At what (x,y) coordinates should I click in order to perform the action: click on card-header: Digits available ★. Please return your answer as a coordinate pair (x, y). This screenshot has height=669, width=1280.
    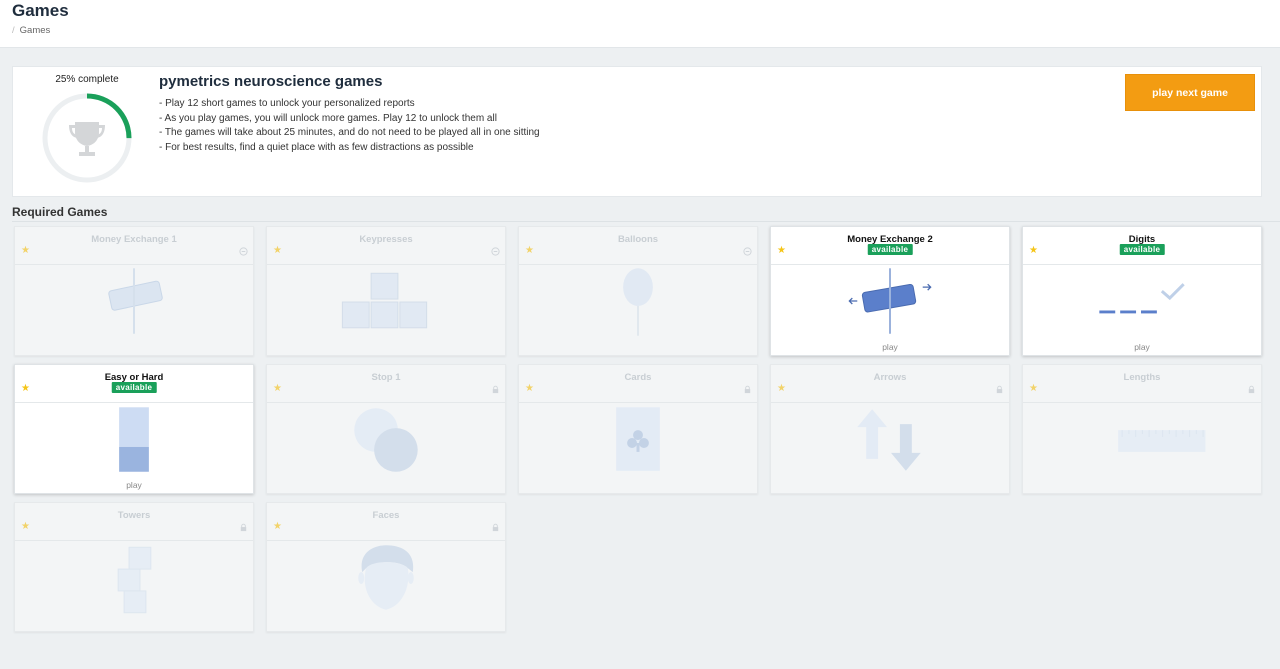
    Looking at the image, I should click on (1142, 246).